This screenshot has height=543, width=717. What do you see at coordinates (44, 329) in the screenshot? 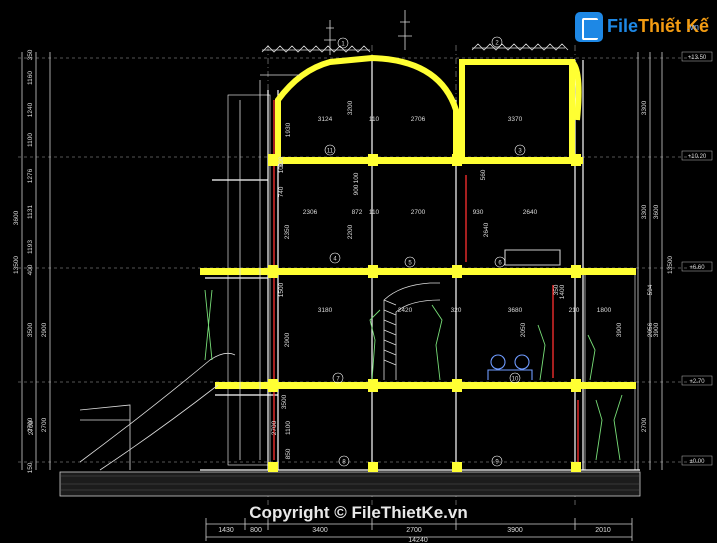
I see `left-dim-inner: 2900` at bounding box center [44, 329].